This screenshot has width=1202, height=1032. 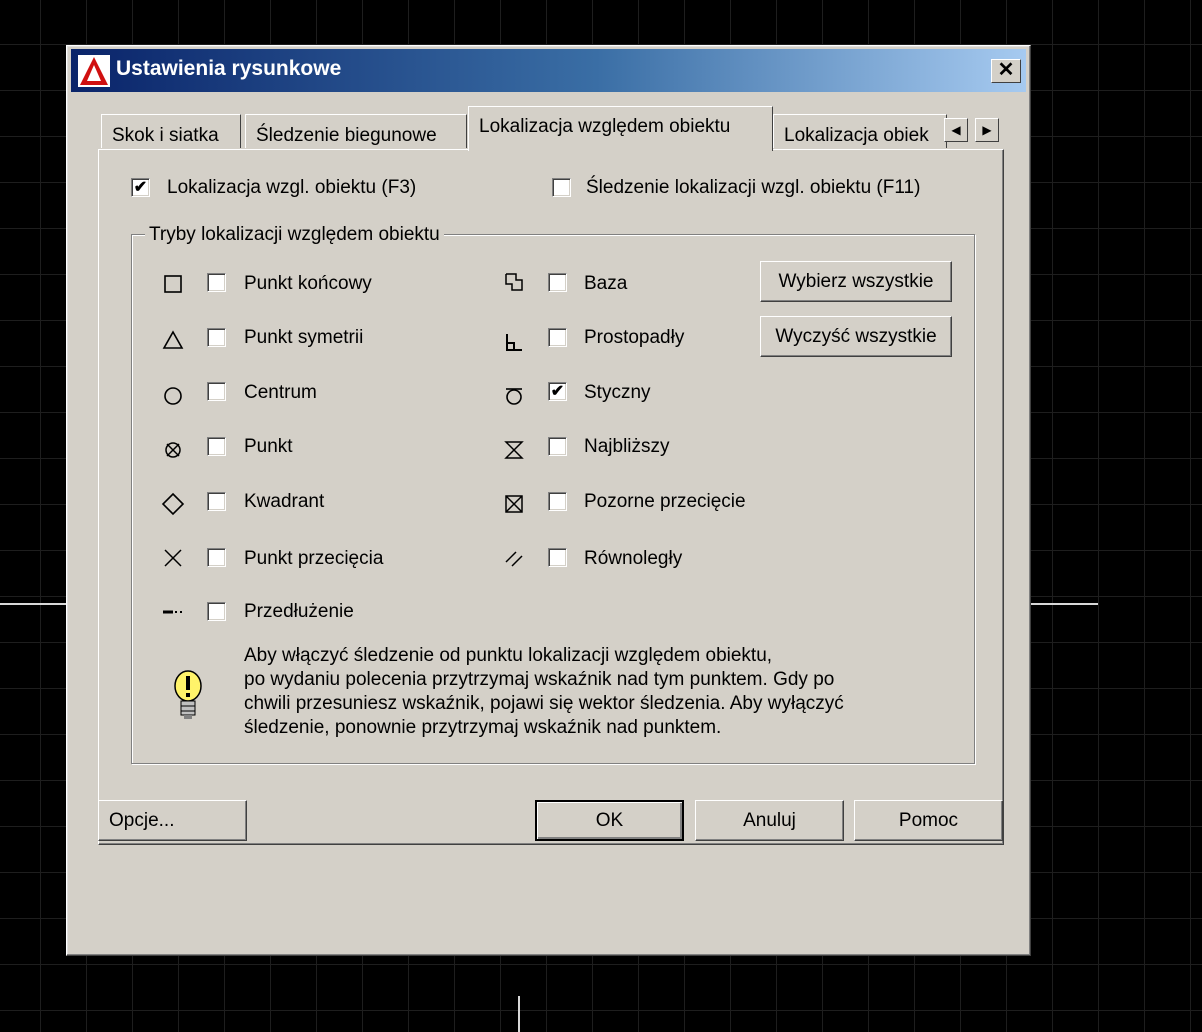 What do you see at coordinates (173, 396) in the screenshot?
I see `center-icon` at bounding box center [173, 396].